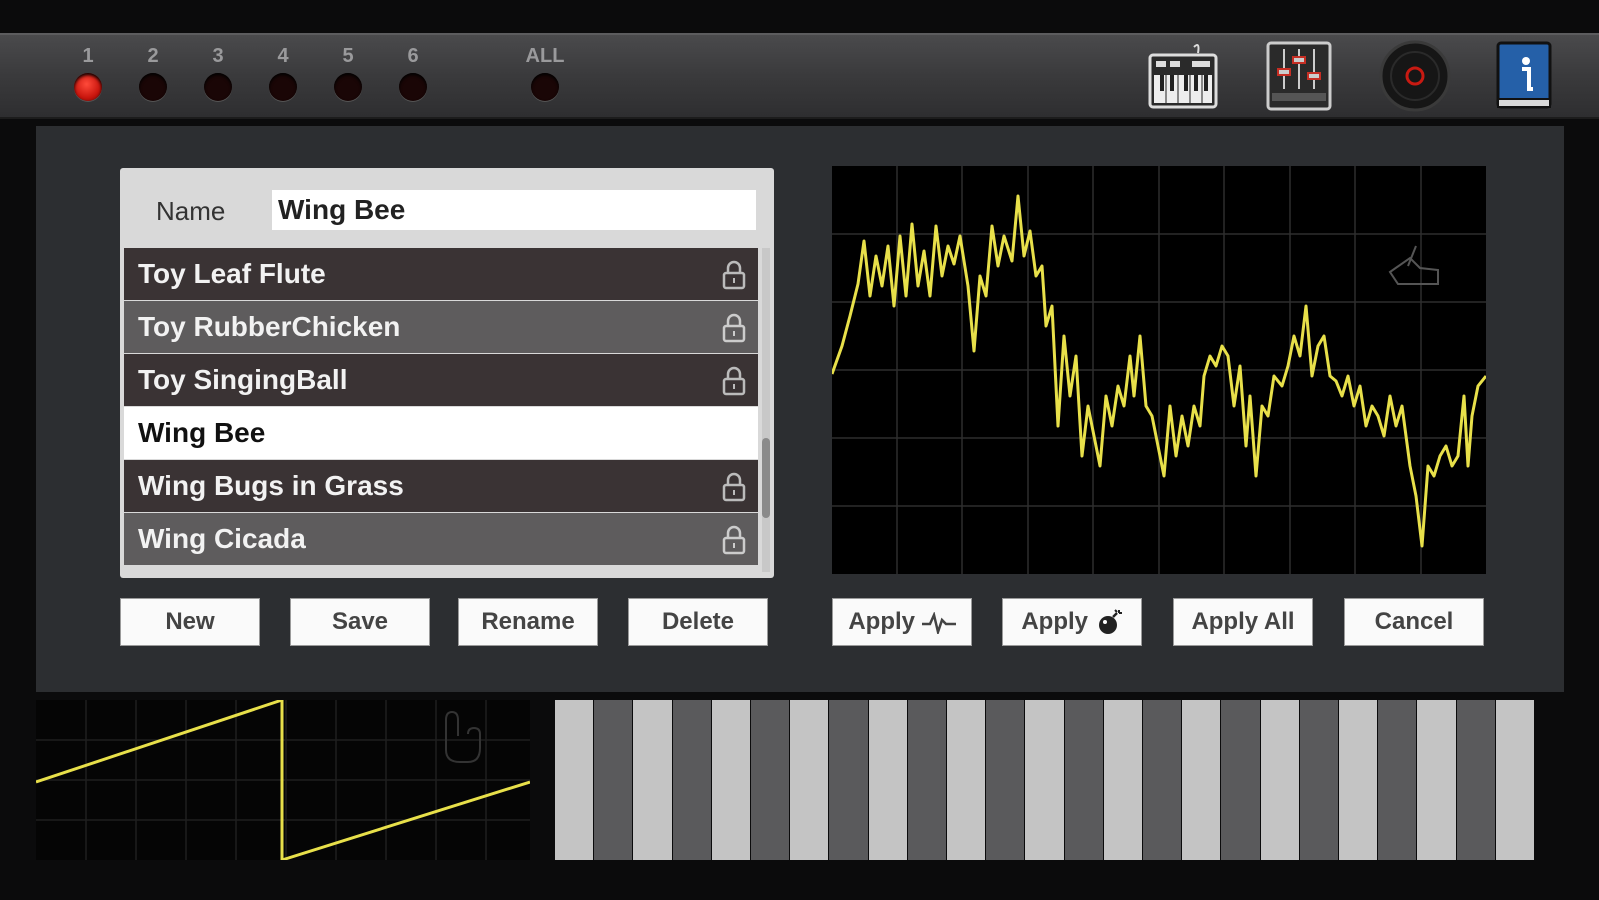 The image size is (1599, 900). Describe the element at coordinates (283, 780) in the screenshot. I see `lfo-waveform-display` at that location.